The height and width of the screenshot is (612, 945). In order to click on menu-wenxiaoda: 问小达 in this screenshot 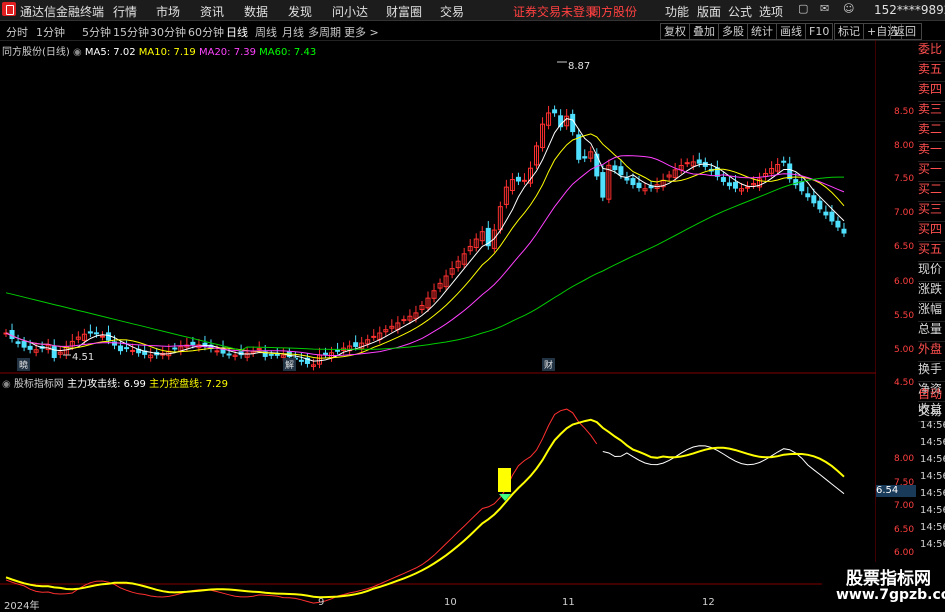, I will do `click(350, 11)`.